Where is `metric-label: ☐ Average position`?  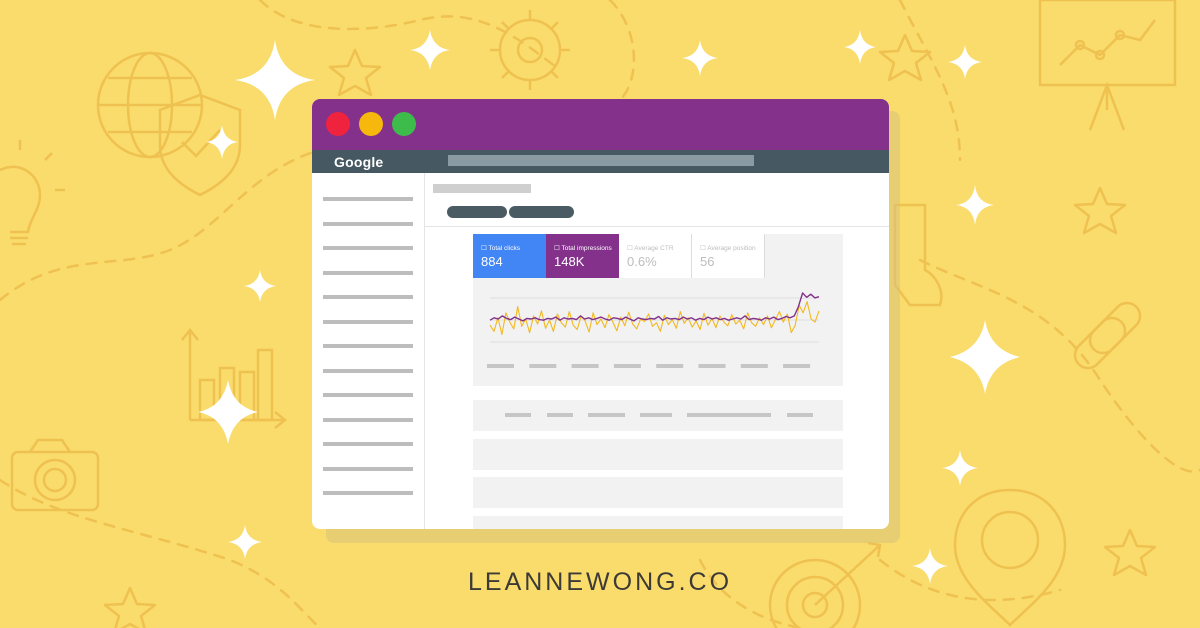
metric-label: ☐ Average position is located at coordinates (728, 248).